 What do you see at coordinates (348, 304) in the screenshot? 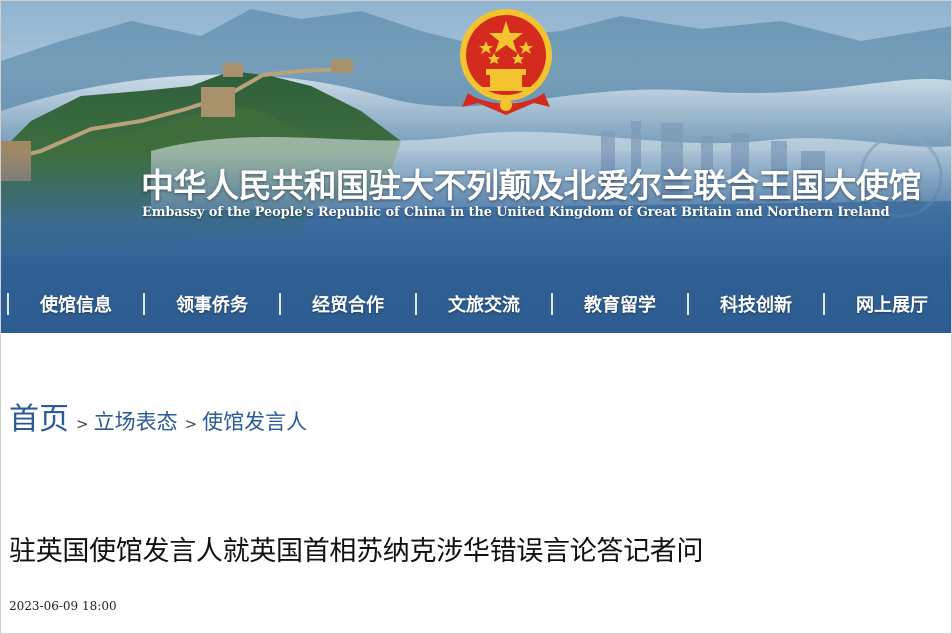
I see `nav-item-economy-trade: 经贸合作` at bounding box center [348, 304].